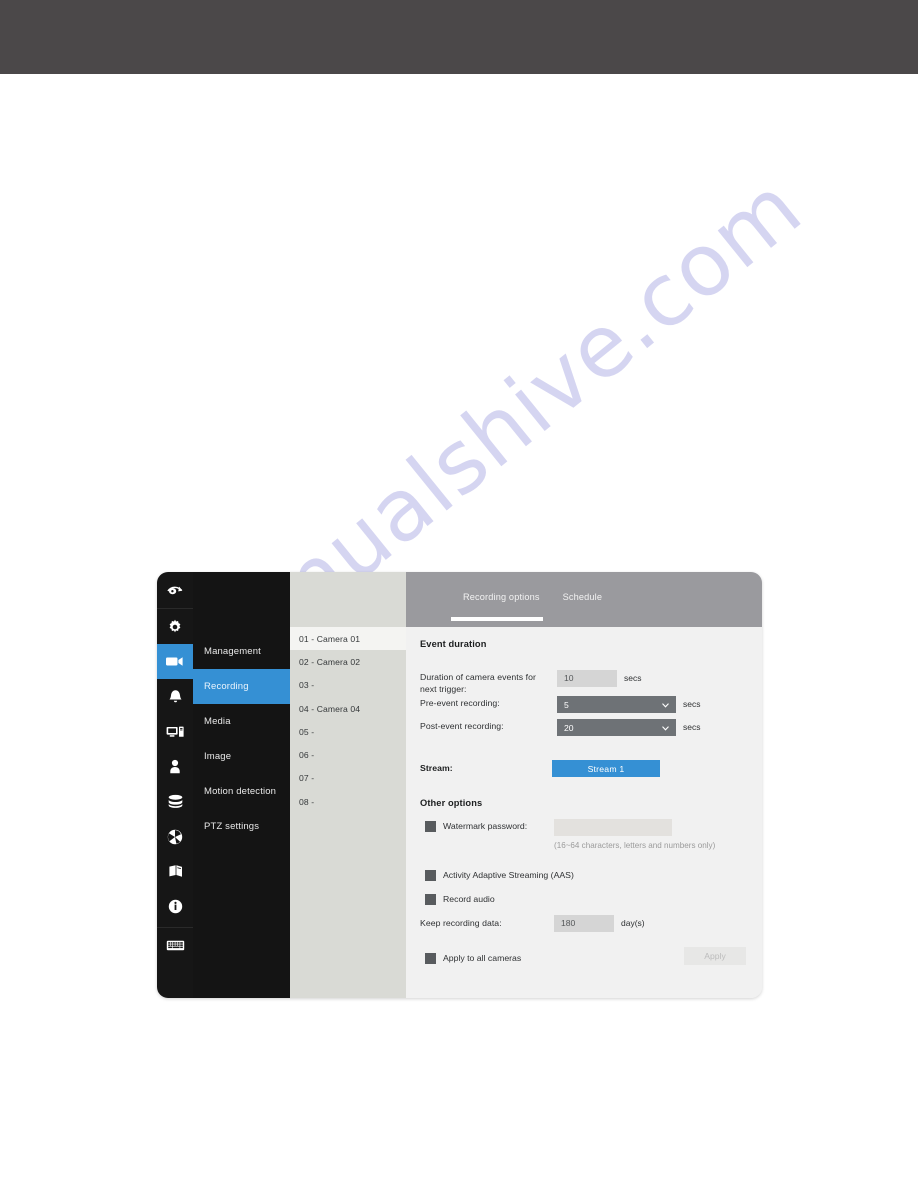  What do you see at coordinates (569, 727) in the screenshot?
I see `post-event-value: 20` at bounding box center [569, 727].